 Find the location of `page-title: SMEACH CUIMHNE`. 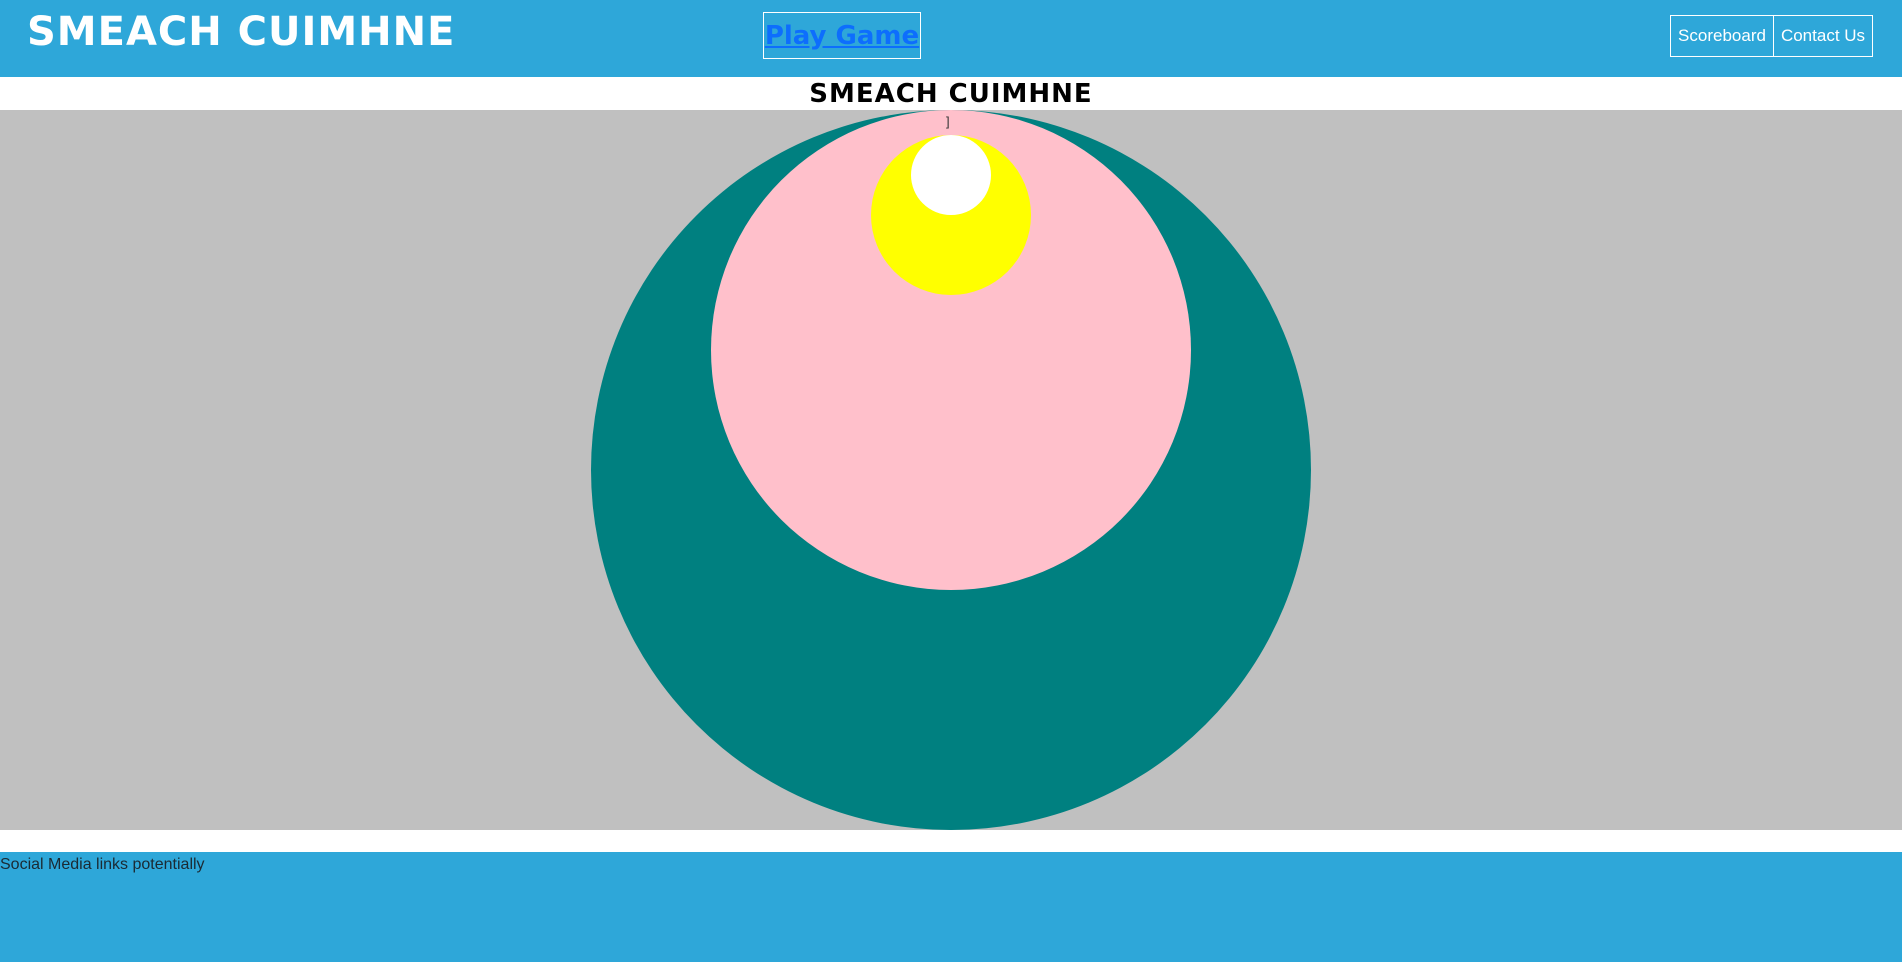

page-title: SMEACH CUIMHNE is located at coordinates (951, 94).